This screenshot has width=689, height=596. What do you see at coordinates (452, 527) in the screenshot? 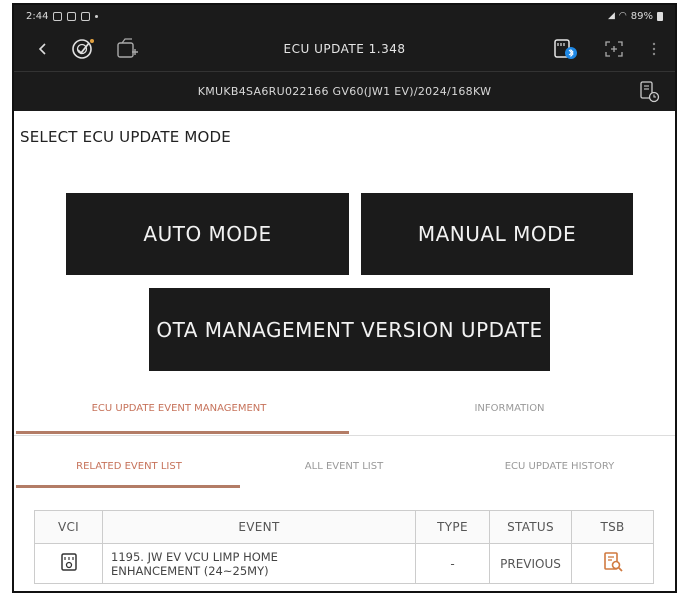
I see `column-header-type: TYPE` at bounding box center [452, 527].